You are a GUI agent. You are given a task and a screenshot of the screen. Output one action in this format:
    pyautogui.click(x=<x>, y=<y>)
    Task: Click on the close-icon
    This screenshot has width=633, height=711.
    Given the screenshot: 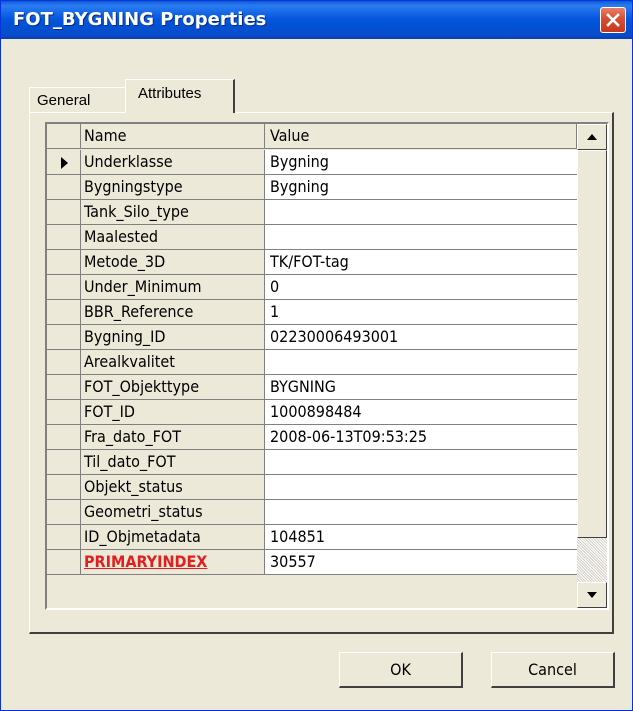 What is the action you would take?
    pyautogui.click(x=613, y=20)
    